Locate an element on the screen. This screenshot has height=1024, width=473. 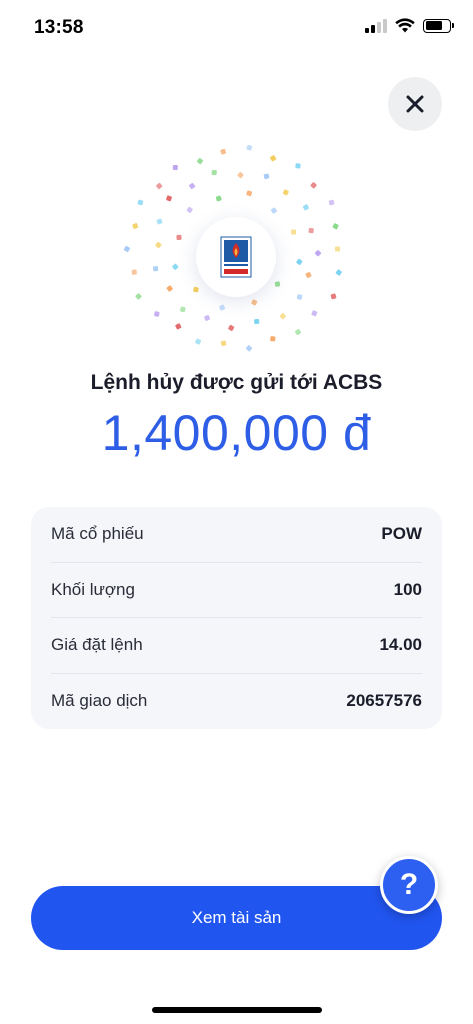
detail-row-order-price: Giá đặt lệnh 14.00 is located at coordinates (236, 646).